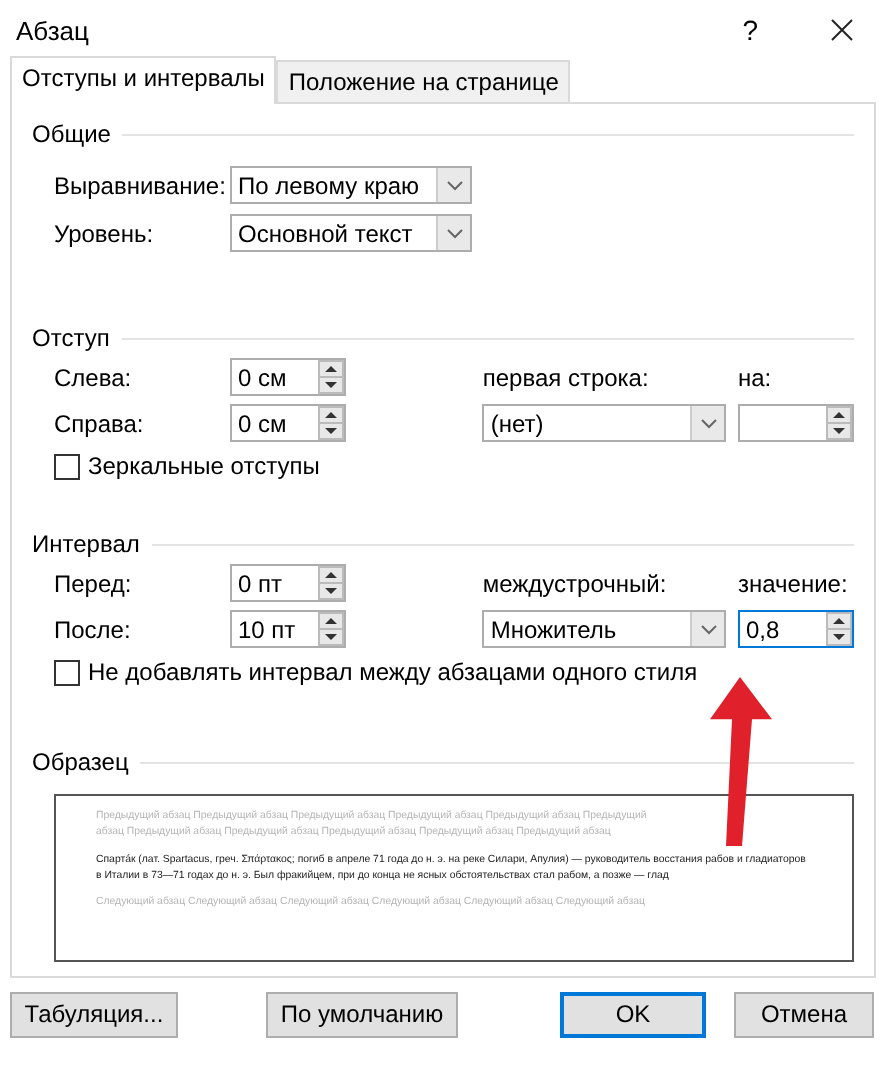 This screenshot has width=886, height=1066. What do you see at coordinates (574, 583) in the screenshot?
I see `field-label: междустрочный:` at bounding box center [574, 583].